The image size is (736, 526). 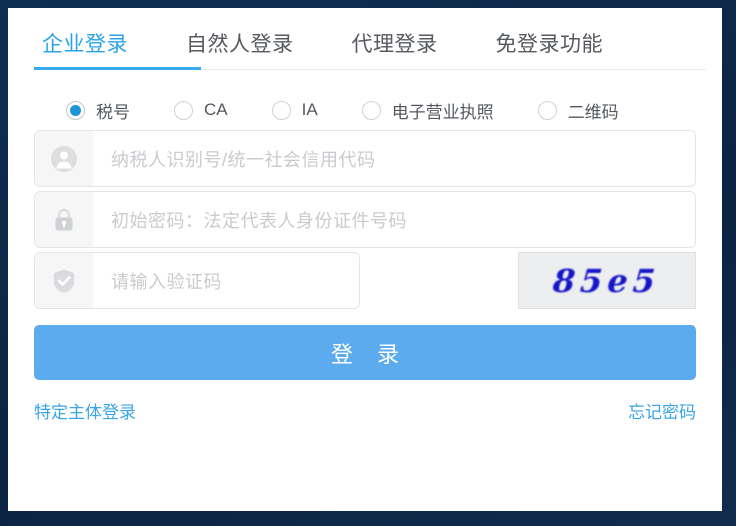 I want to click on auth-method-radio-group: 税号 CA IA 电子营业执照 二维码, so click(x=365, y=98).